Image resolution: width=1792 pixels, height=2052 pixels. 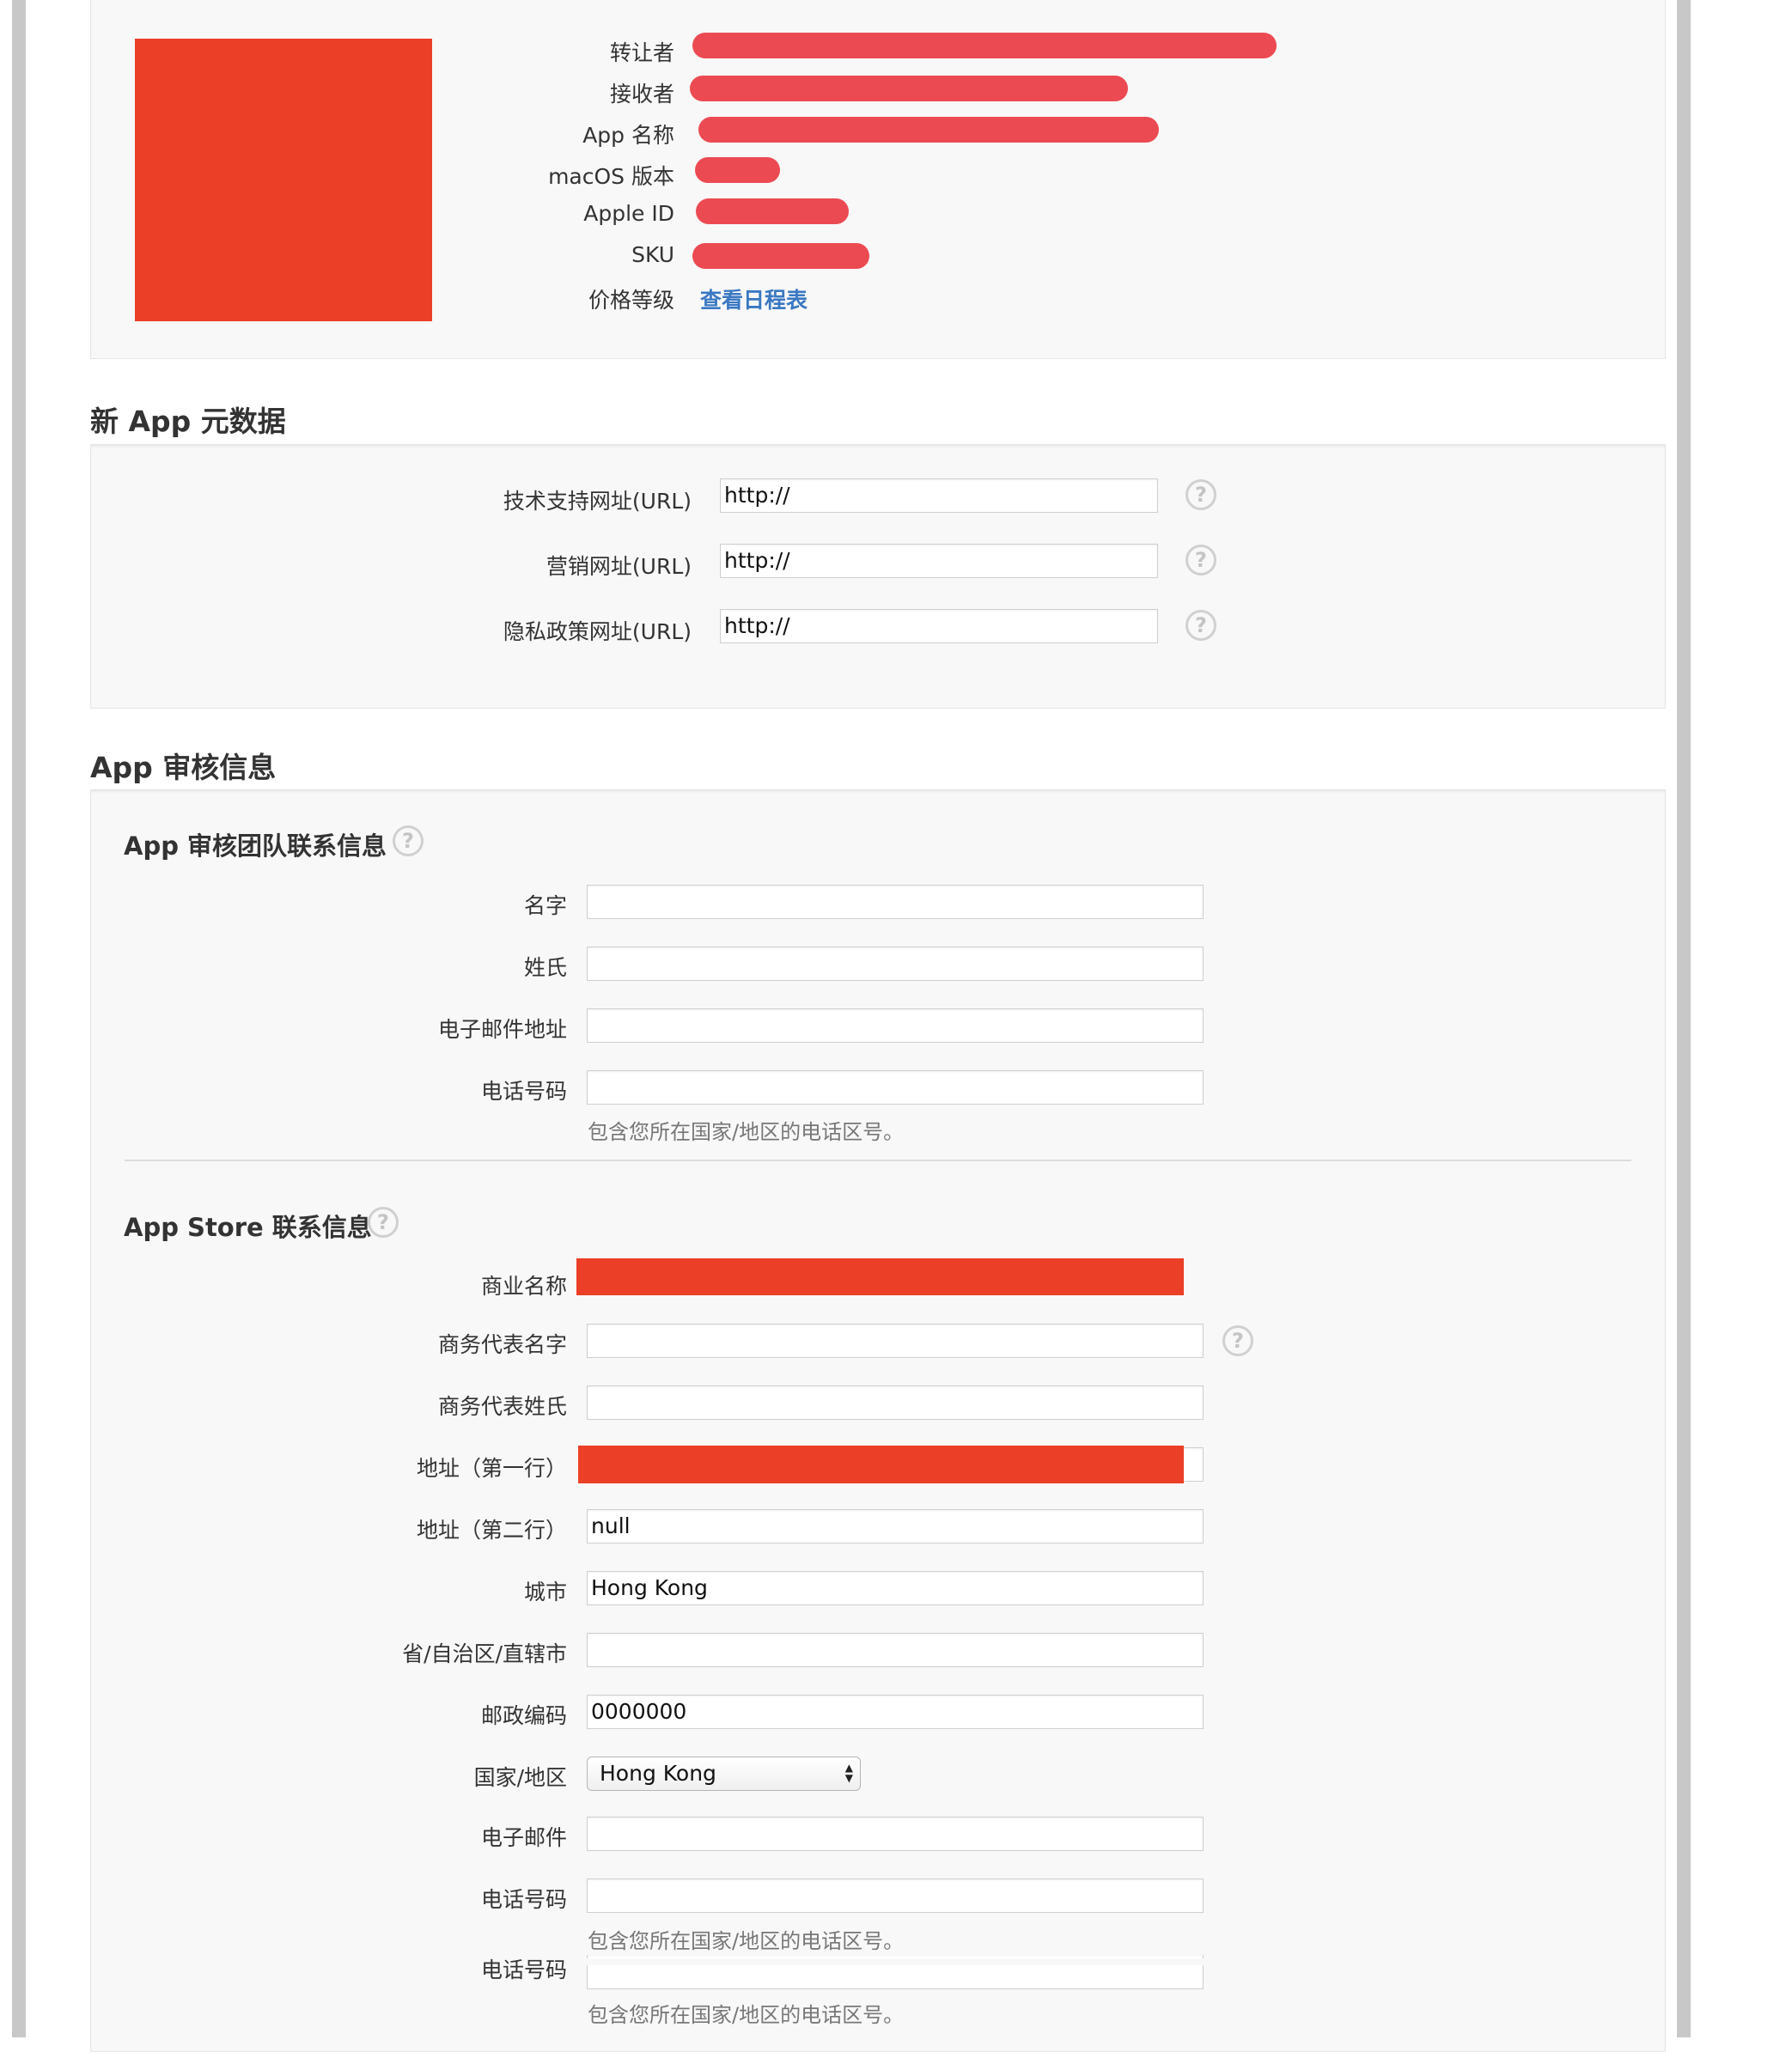 What do you see at coordinates (737, 170) in the screenshot?
I see `redacted-macos-version` at bounding box center [737, 170].